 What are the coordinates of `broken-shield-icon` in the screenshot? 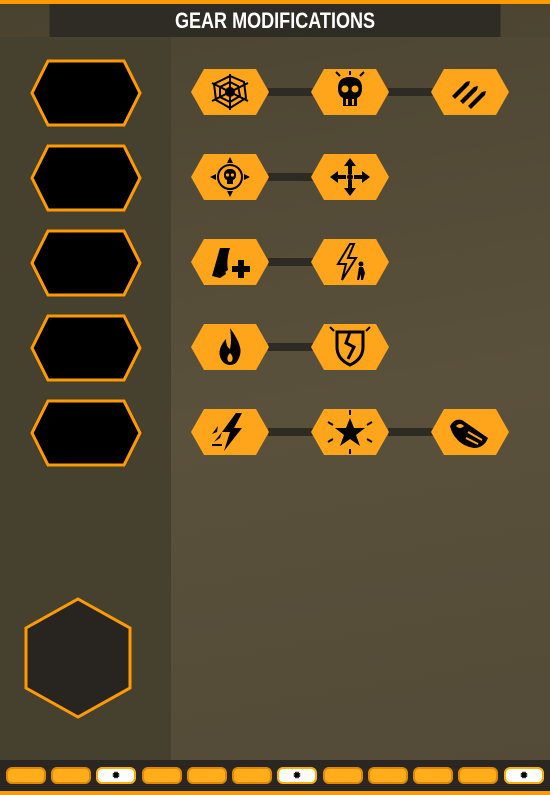 It's located at (350, 347).